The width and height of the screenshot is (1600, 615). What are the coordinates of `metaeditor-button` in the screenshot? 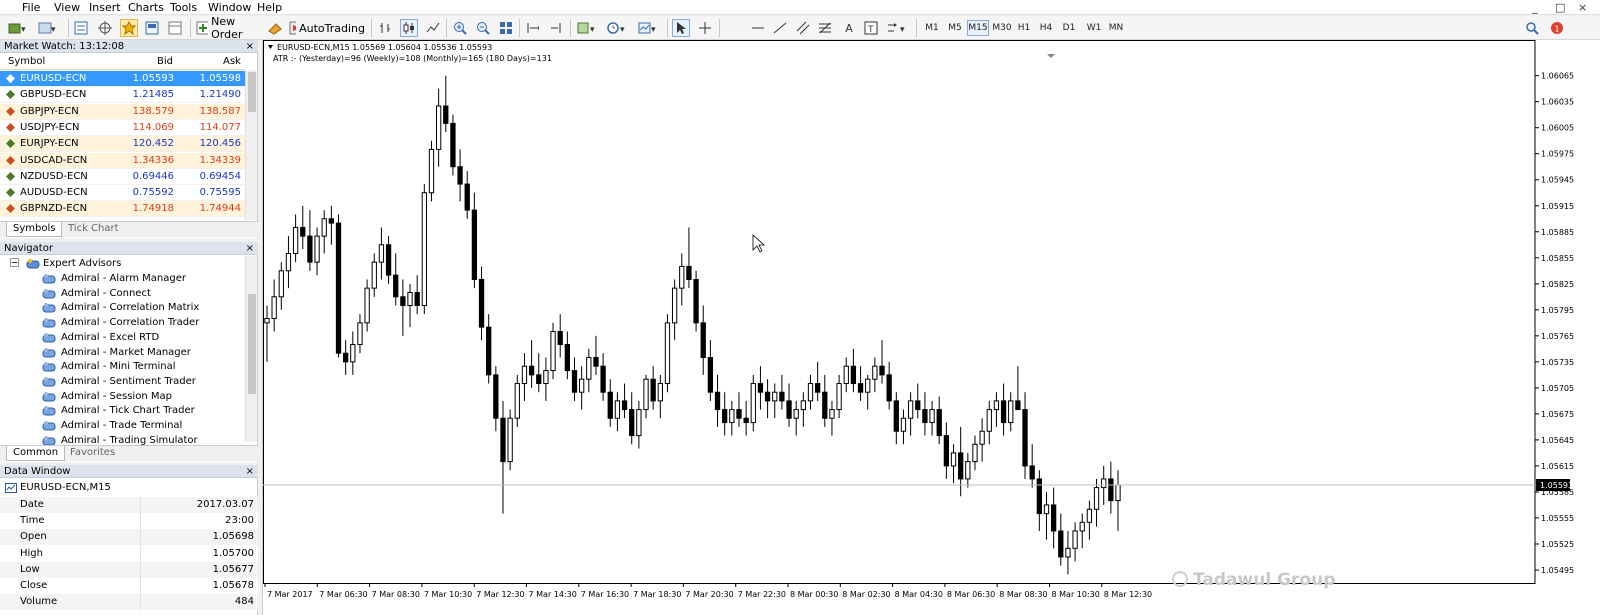 It's located at (275, 28).